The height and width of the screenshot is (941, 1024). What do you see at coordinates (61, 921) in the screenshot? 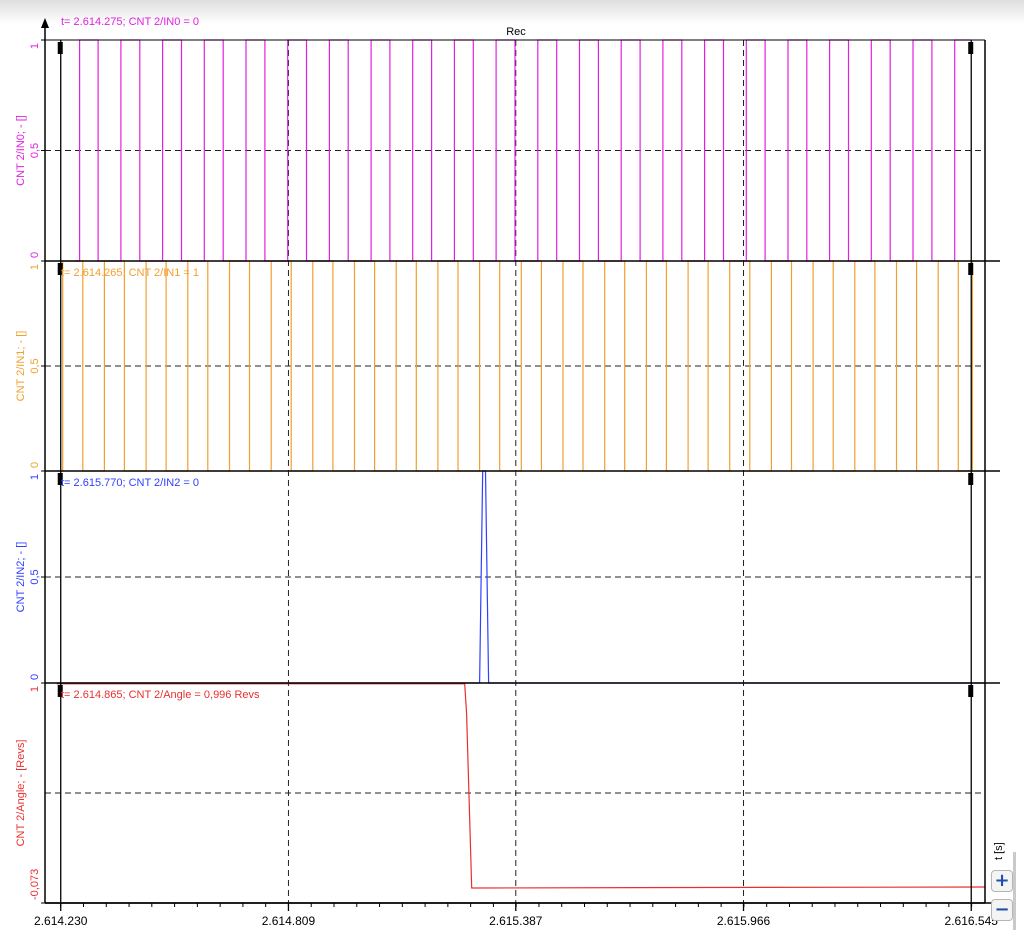
I see `x-tick-label: 2.614.230` at bounding box center [61, 921].